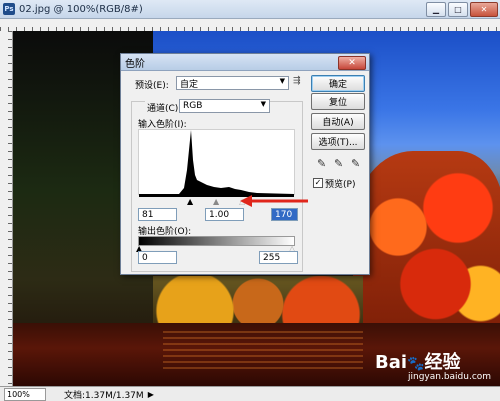  What do you see at coordinates (224, 214) in the screenshot?
I see `input-gamma-field: 1.00` at bounding box center [224, 214].